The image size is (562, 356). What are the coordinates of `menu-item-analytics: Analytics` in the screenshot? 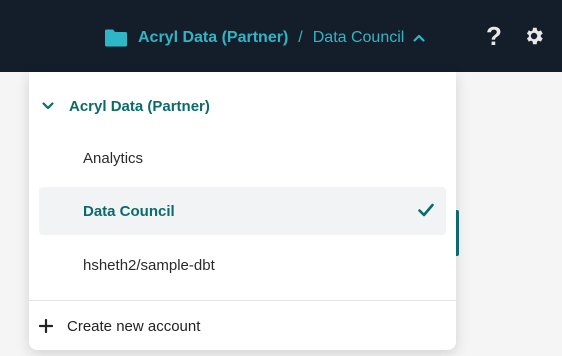 It's located at (242, 158).